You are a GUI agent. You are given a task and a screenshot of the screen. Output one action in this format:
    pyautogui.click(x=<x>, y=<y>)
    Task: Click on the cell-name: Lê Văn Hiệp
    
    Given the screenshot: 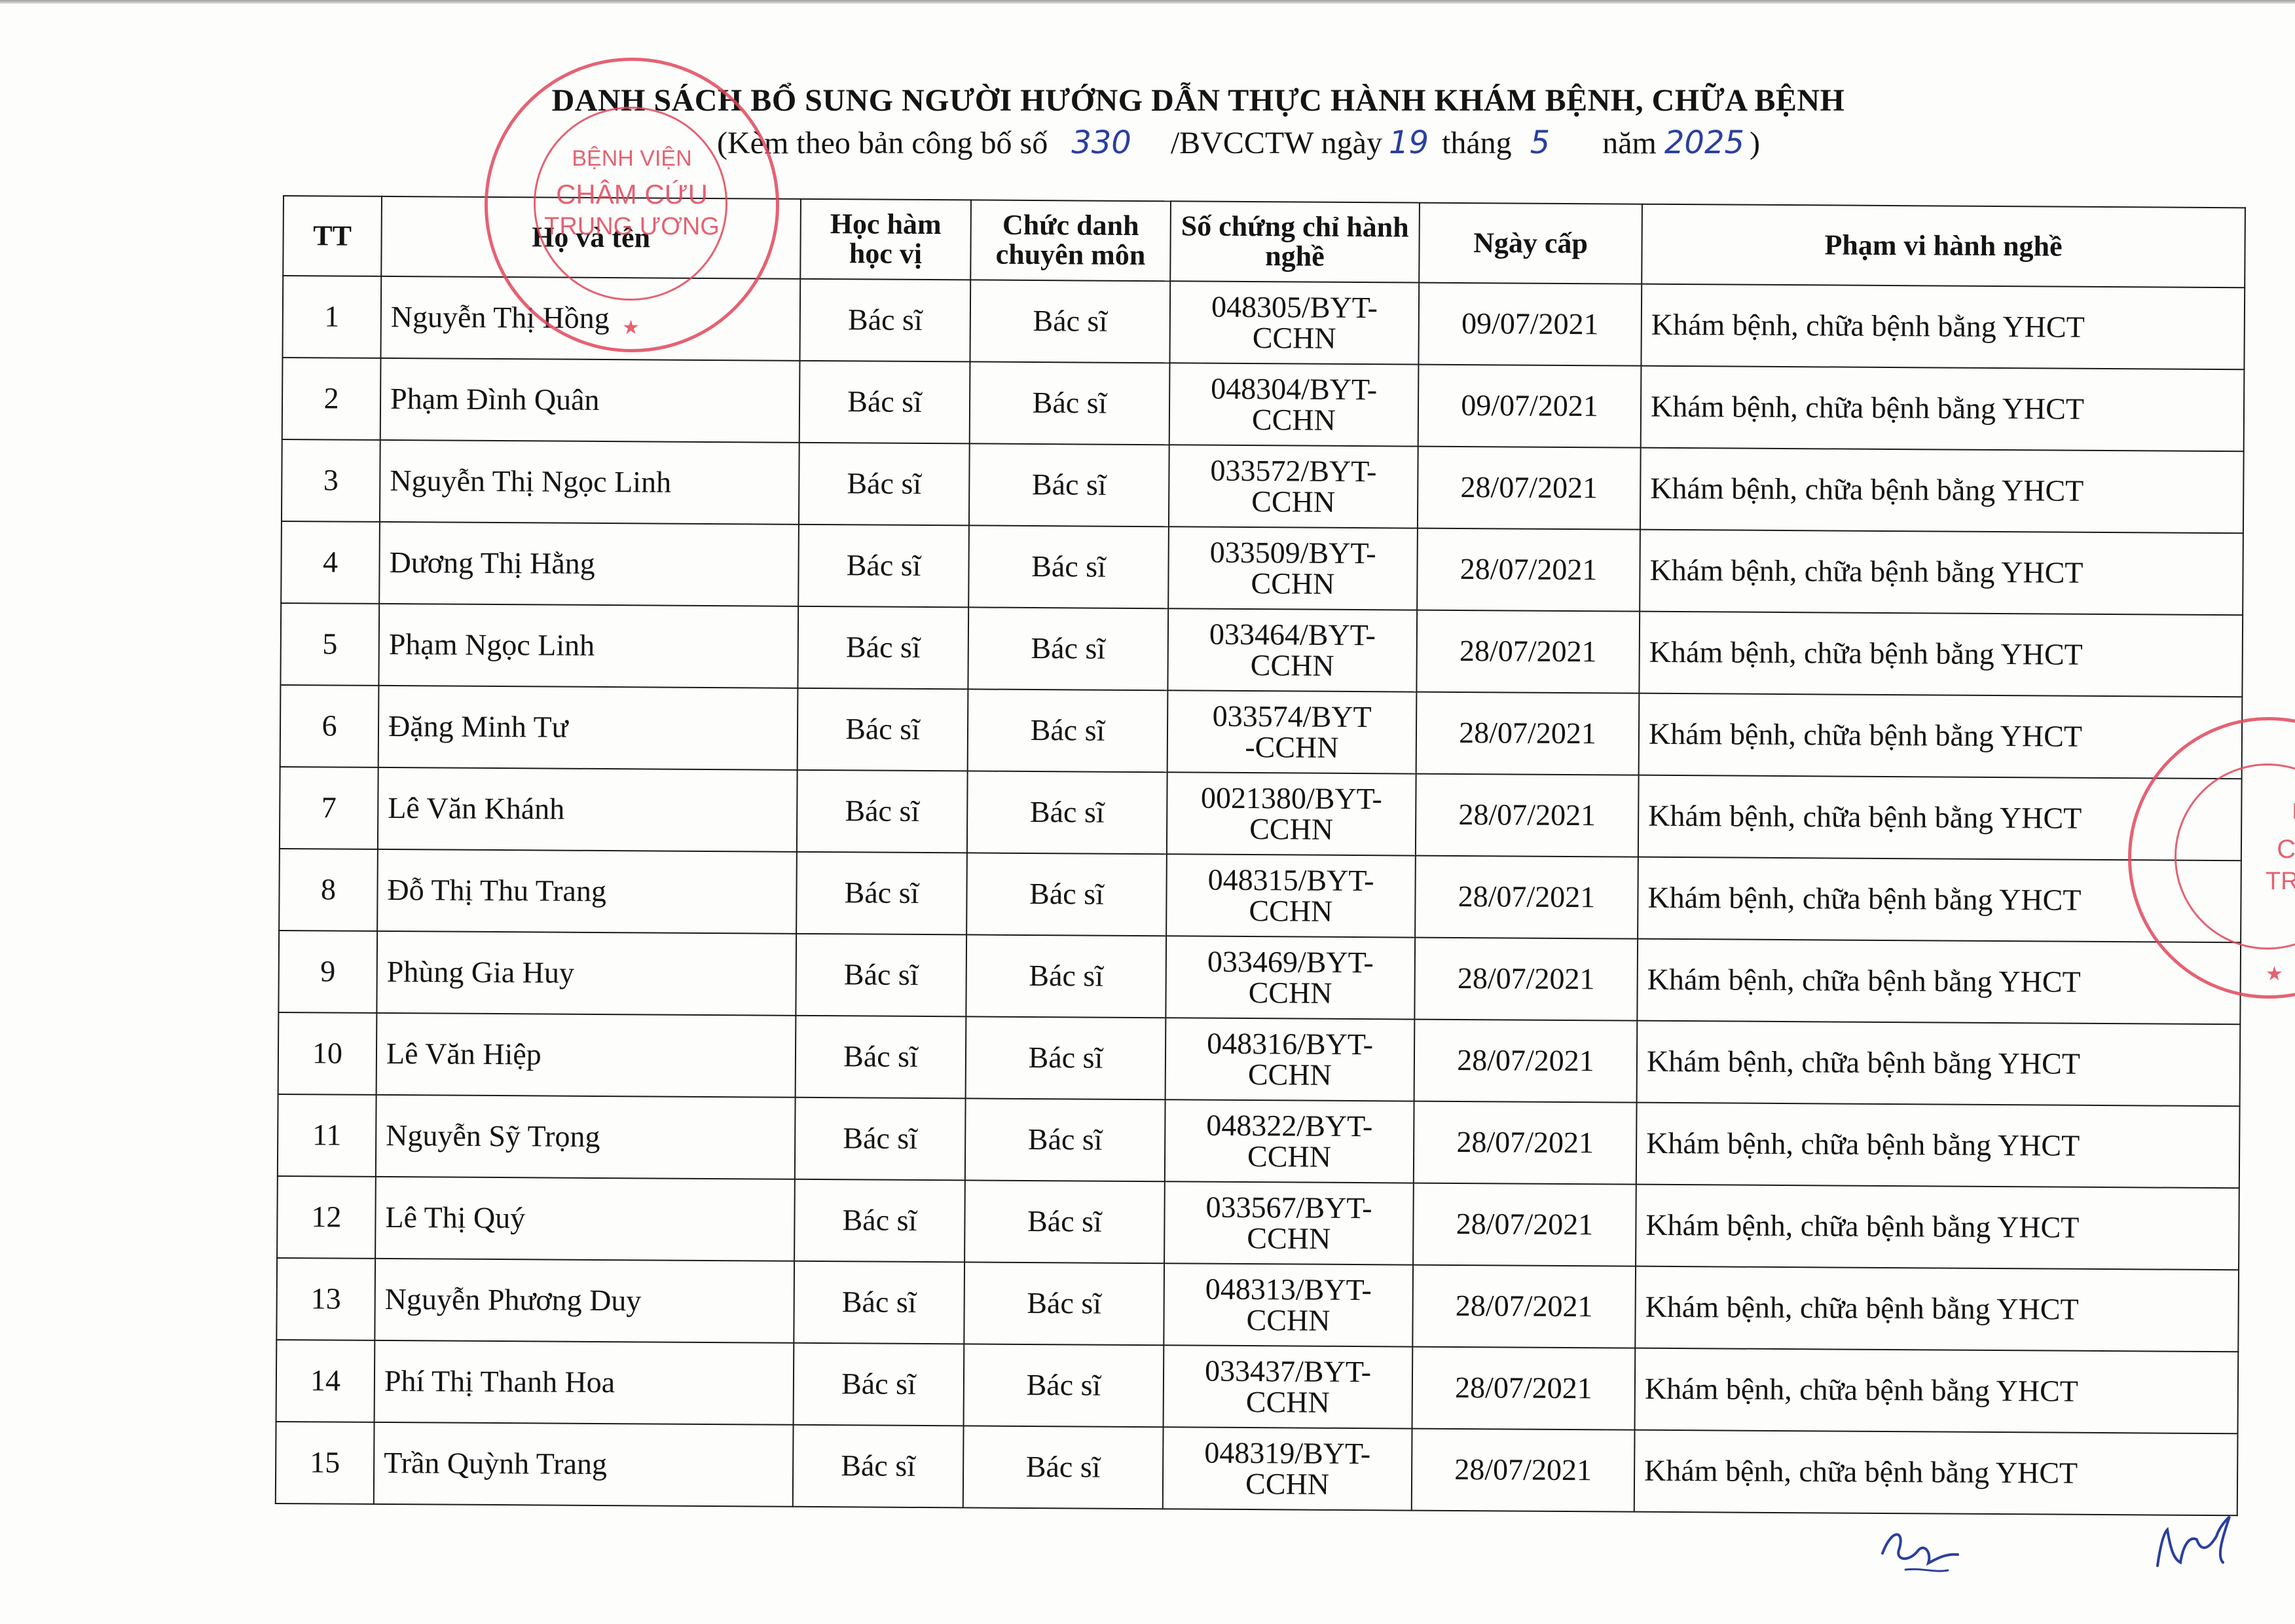 What is the action you would take?
    pyautogui.click(x=586, y=1055)
    